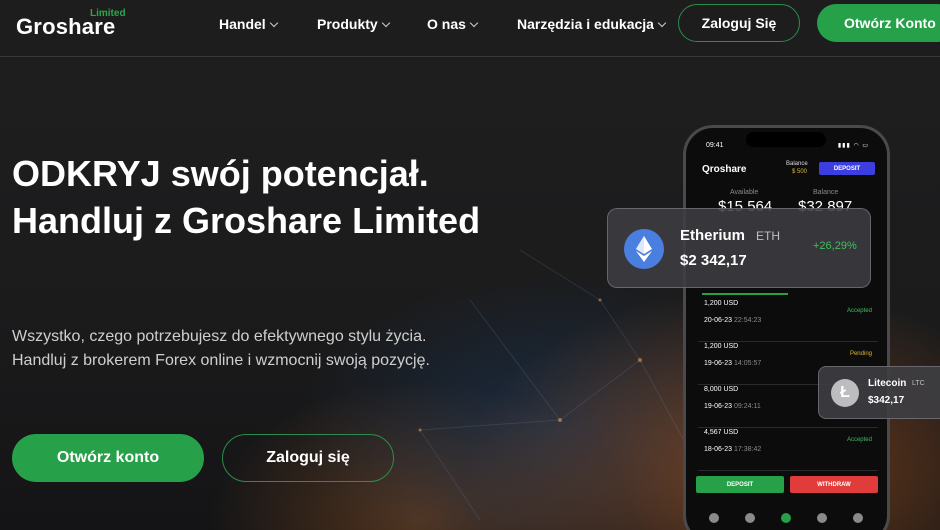 The image size is (940, 530). I want to click on crypto-symbol: ETH, so click(768, 236).